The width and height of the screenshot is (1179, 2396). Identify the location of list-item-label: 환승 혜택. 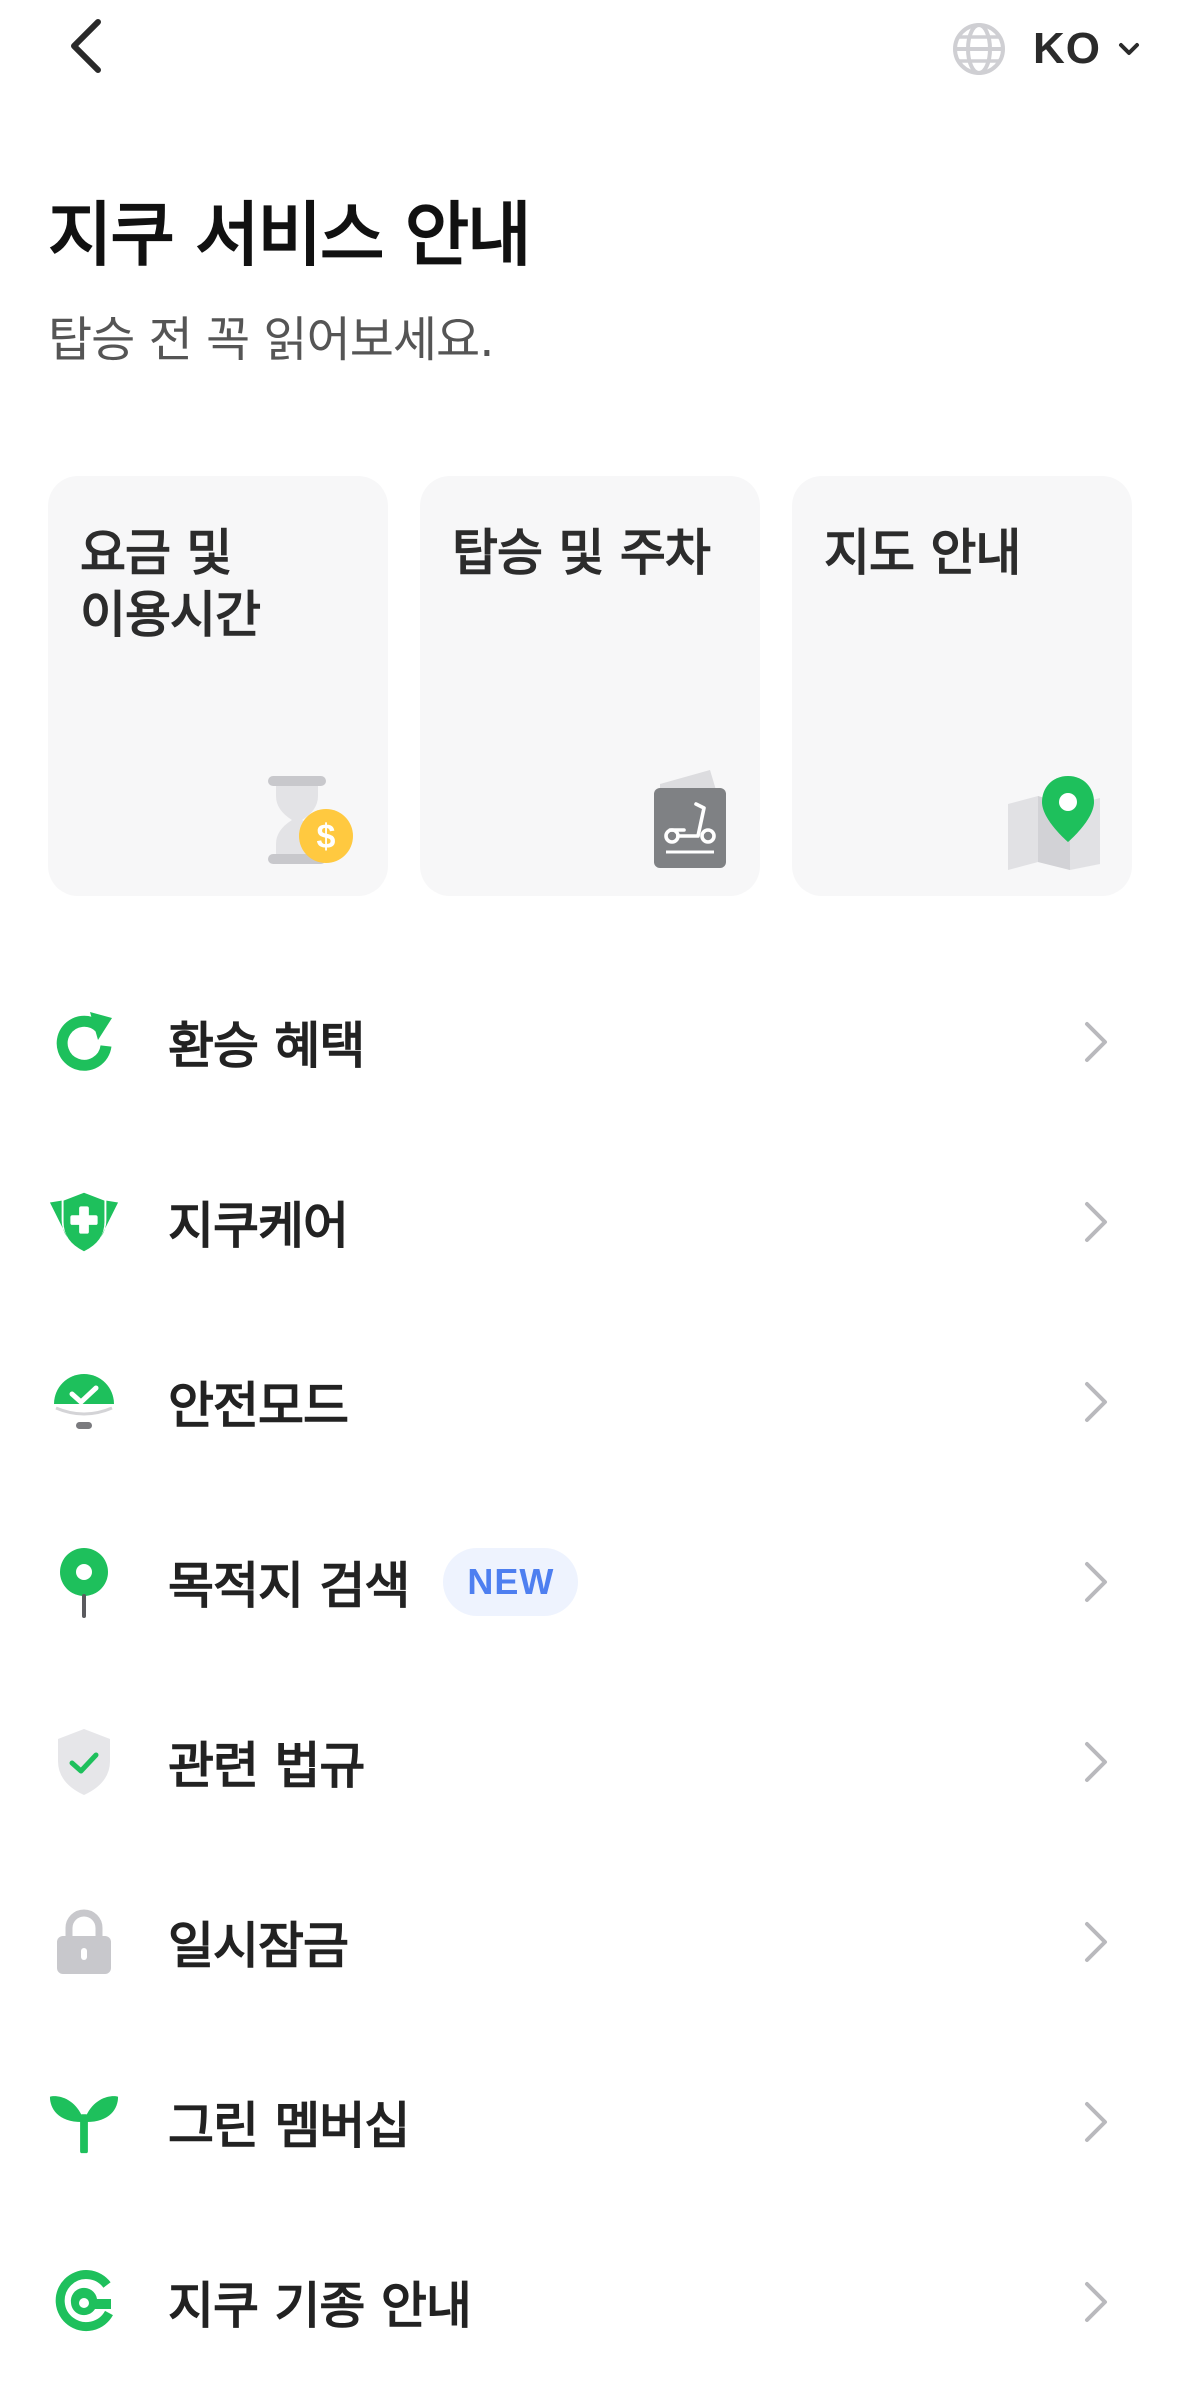
(266, 1046).